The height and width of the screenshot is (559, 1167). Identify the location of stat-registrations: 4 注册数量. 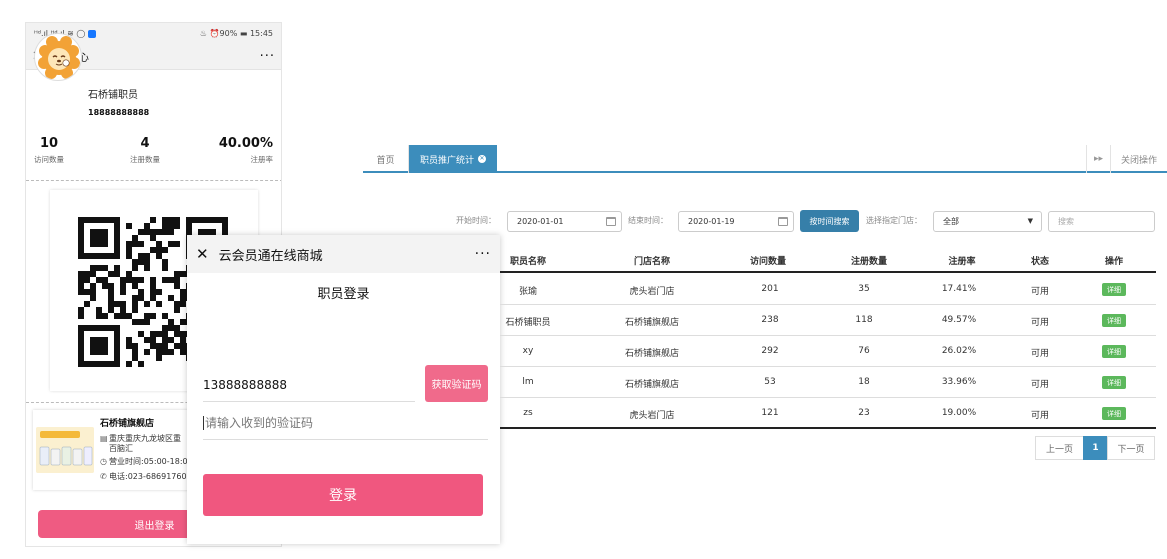
(145, 150).